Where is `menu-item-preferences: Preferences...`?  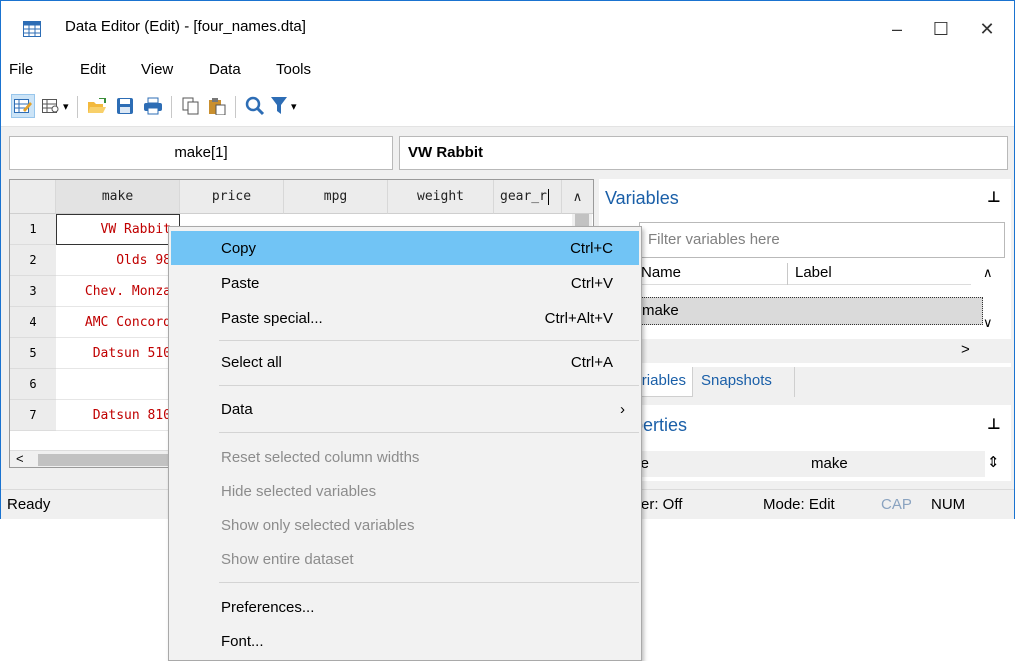 menu-item-preferences: Preferences... is located at coordinates (405, 607).